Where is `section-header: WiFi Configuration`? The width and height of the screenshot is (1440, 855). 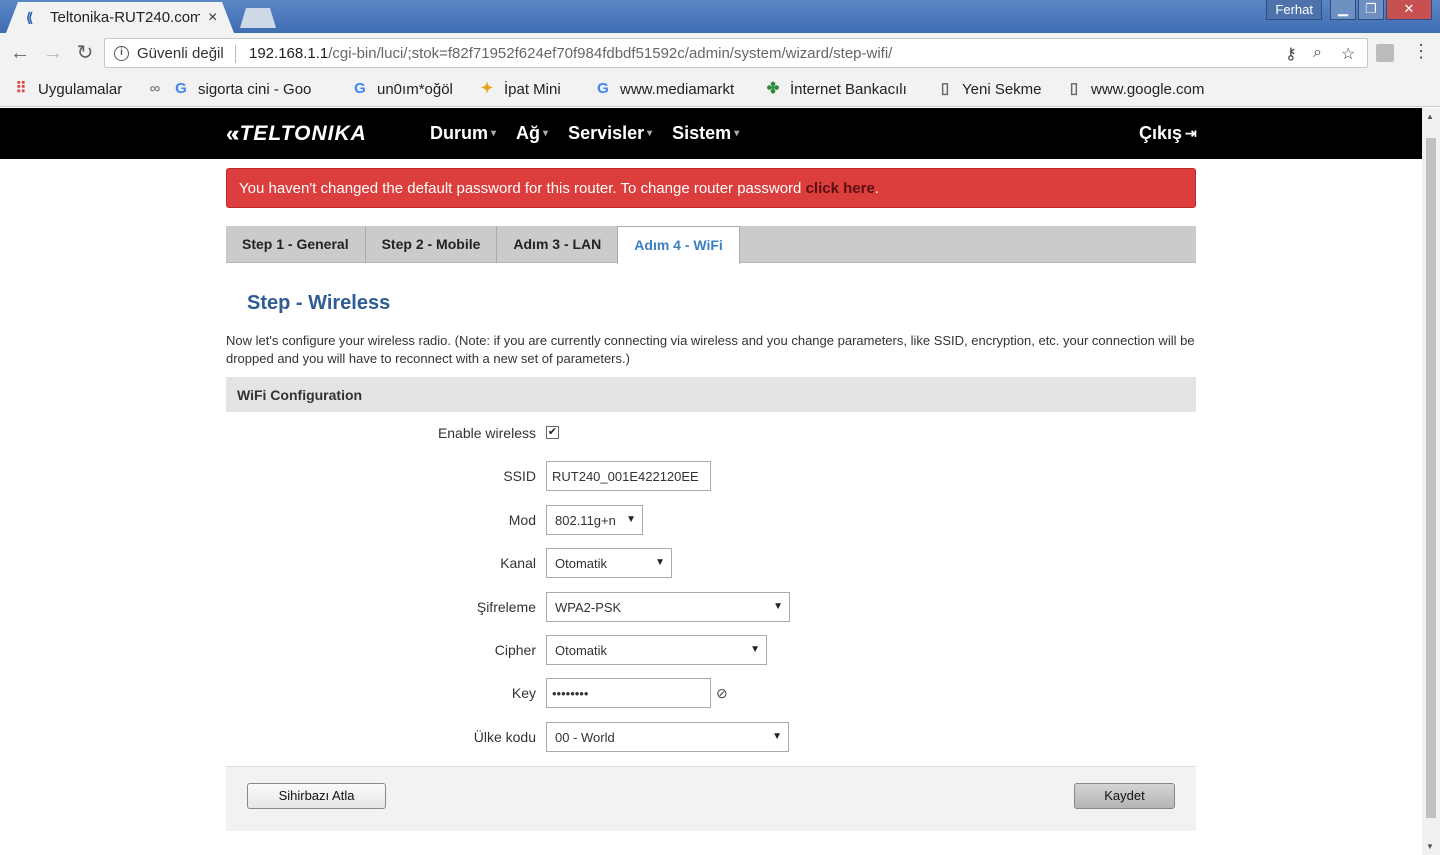 section-header: WiFi Configuration is located at coordinates (711, 394).